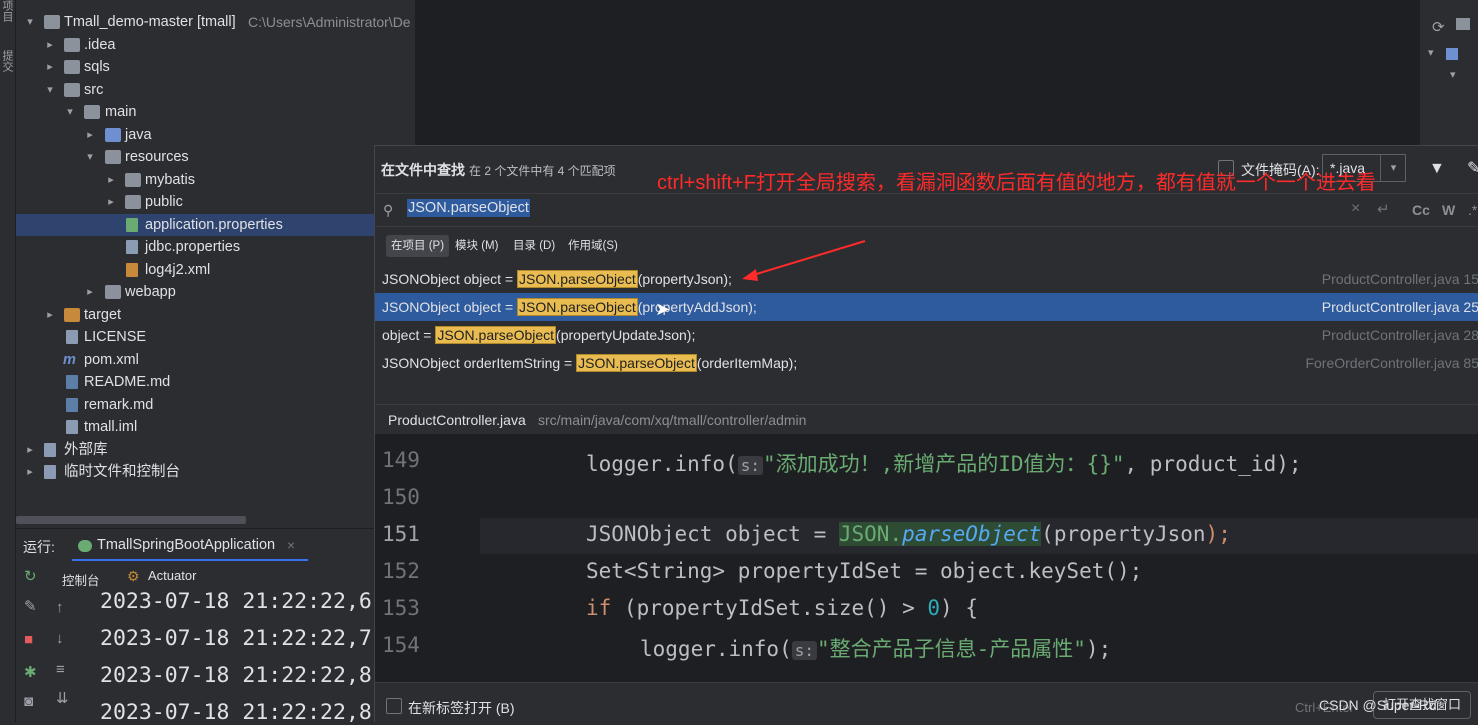 Image resolution: width=1478 pixels, height=725 pixels. I want to click on pin-icon: ✎, so click(1472, 168).